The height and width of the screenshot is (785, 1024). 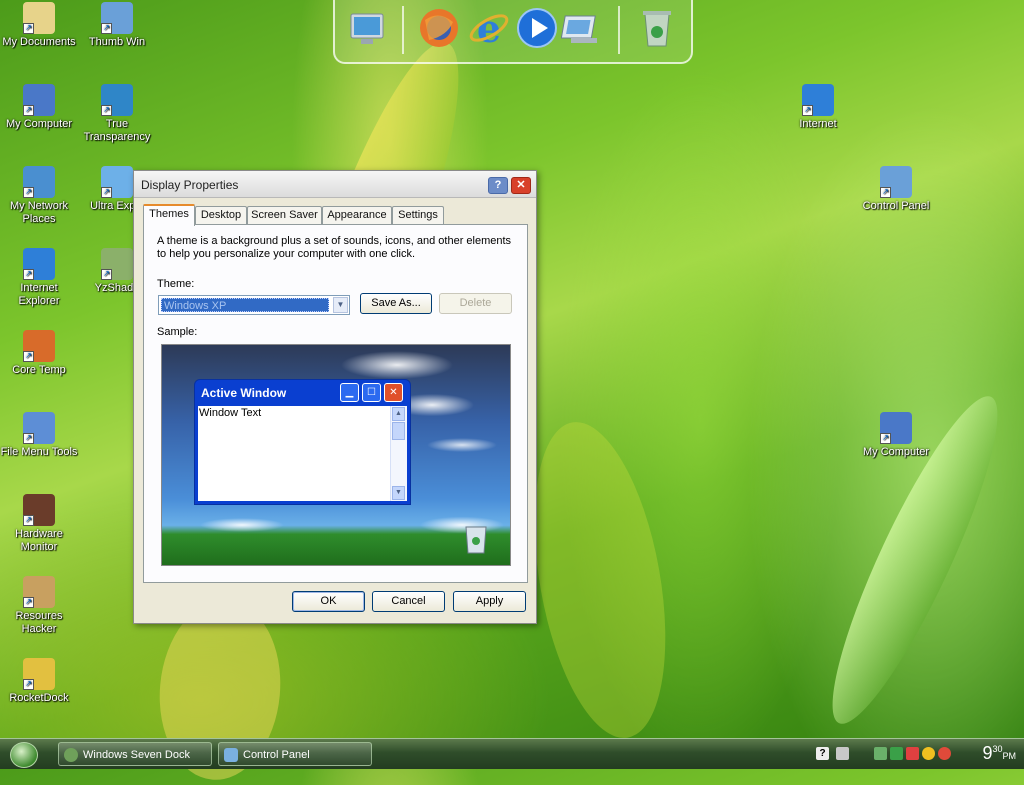 I want to click on scroll-thumb, so click(x=398, y=431).